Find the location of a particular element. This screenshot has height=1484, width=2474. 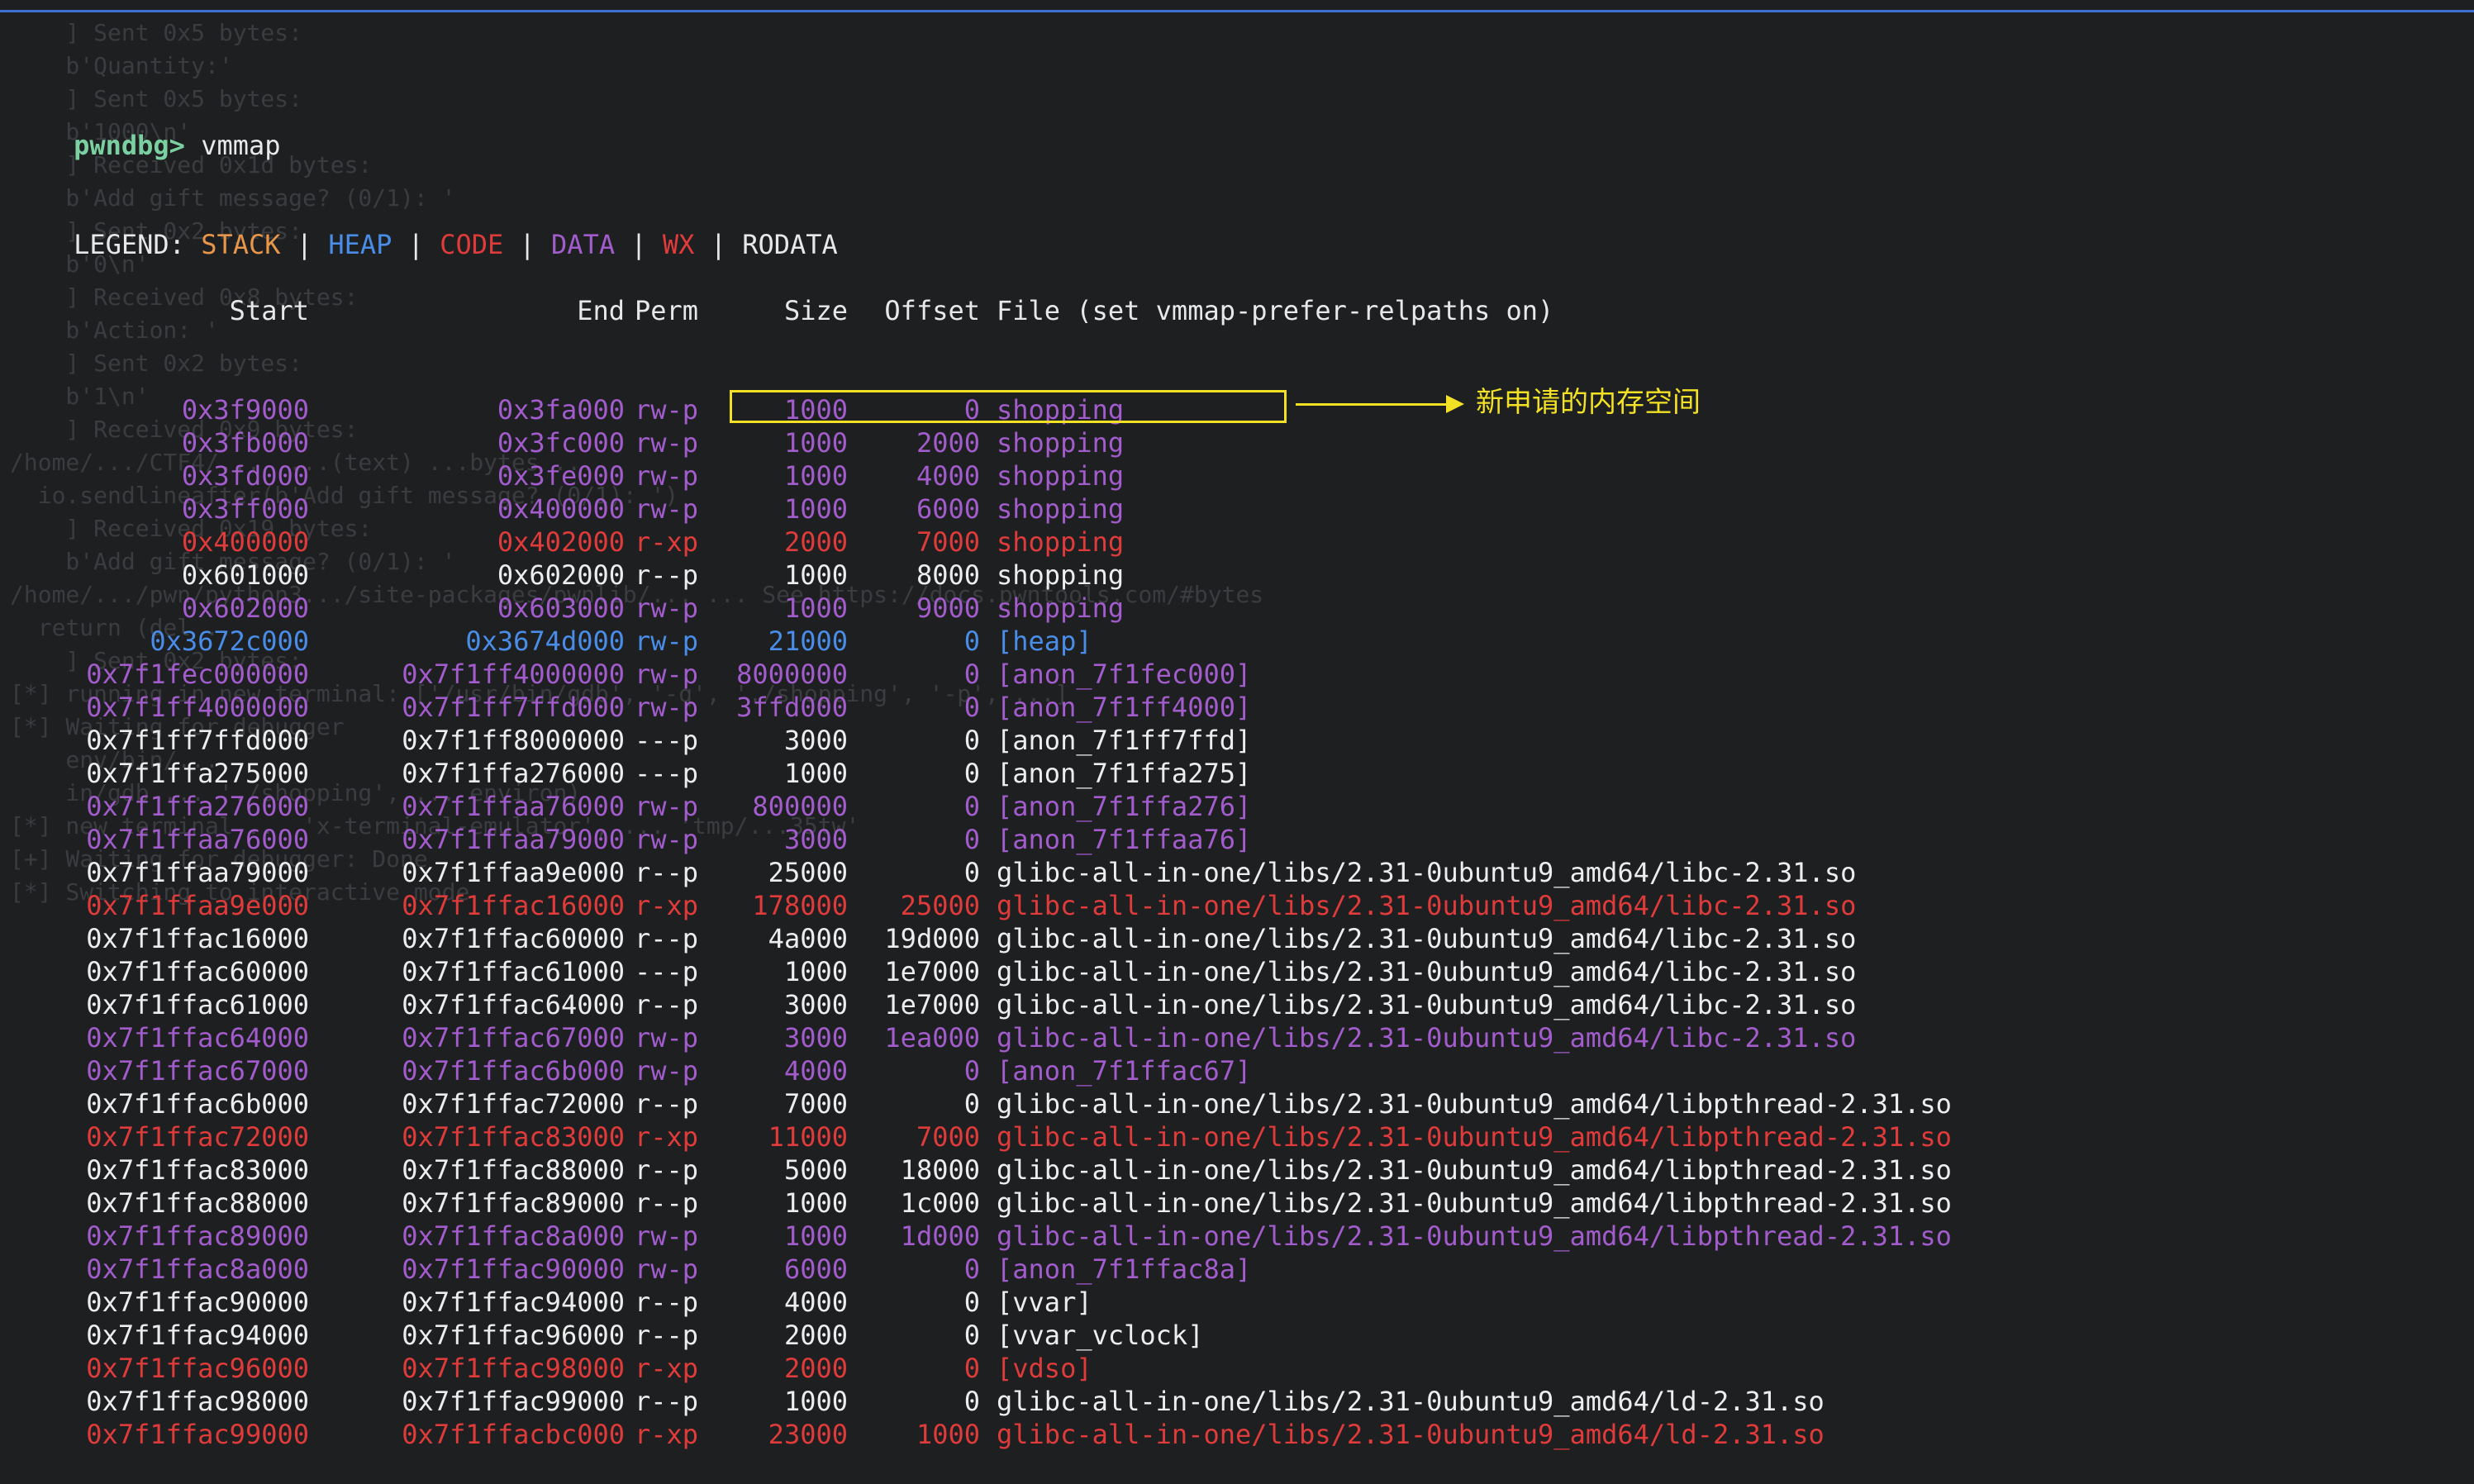

cell-end: 0x7f1ffac67000 is located at coordinates (513, 1038).